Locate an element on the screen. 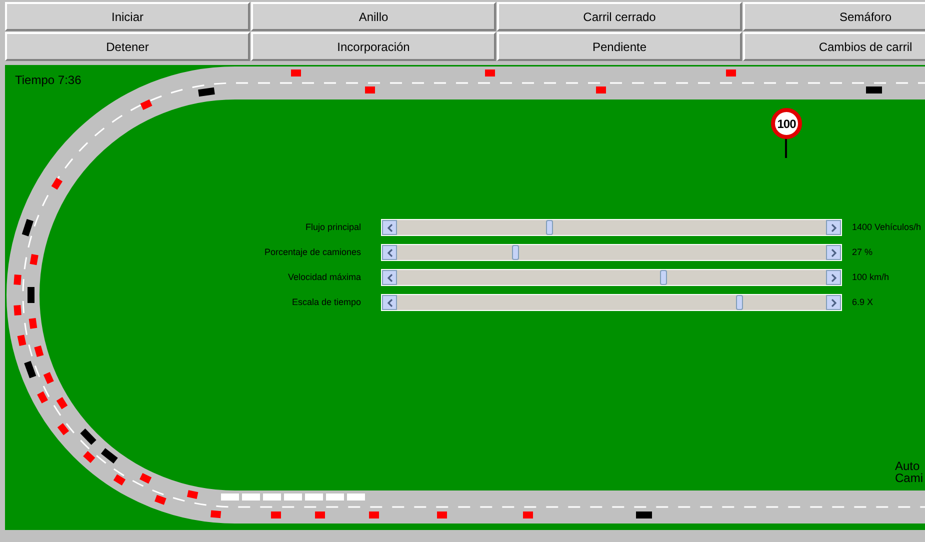 Image resolution: width=925 pixels, height=542 pixels. slider-value: 27 % is located at coordinates (862, 252).